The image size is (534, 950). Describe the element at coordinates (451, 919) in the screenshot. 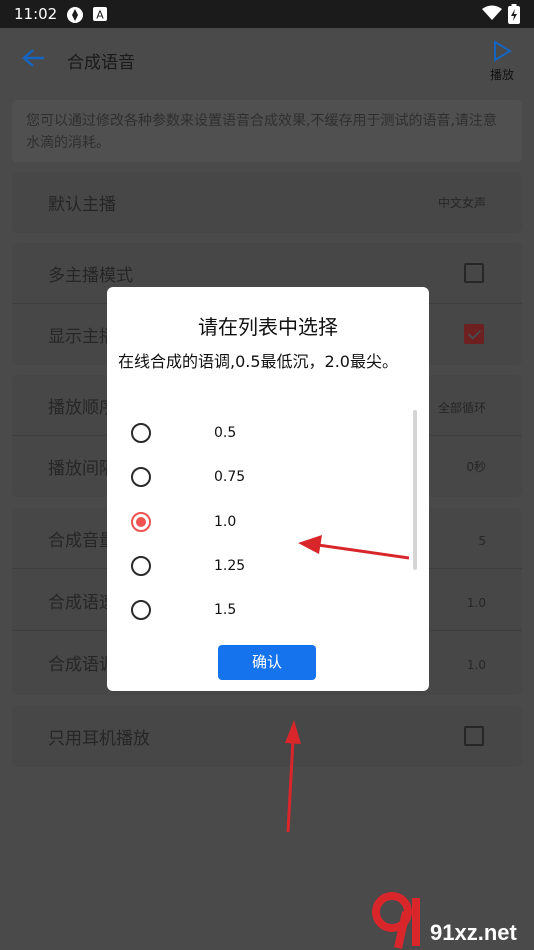

I see `watermark: 91xz.net` at that location.